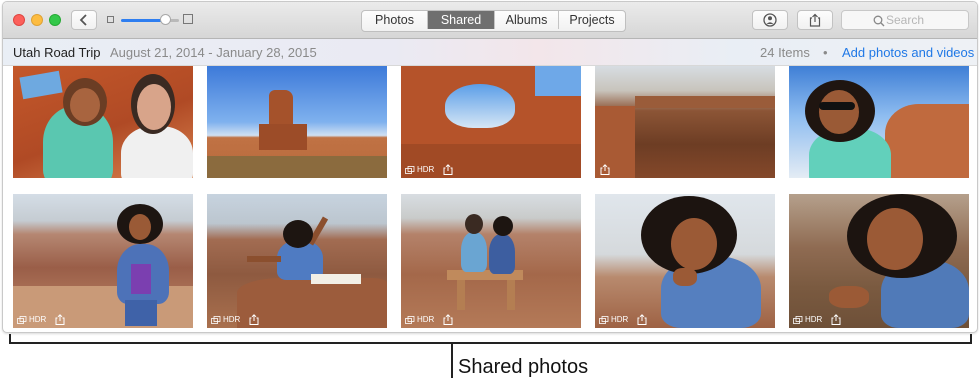  I want to click on album-dates: August 21, 2014 - January 28, 2015, so click(213, 52).